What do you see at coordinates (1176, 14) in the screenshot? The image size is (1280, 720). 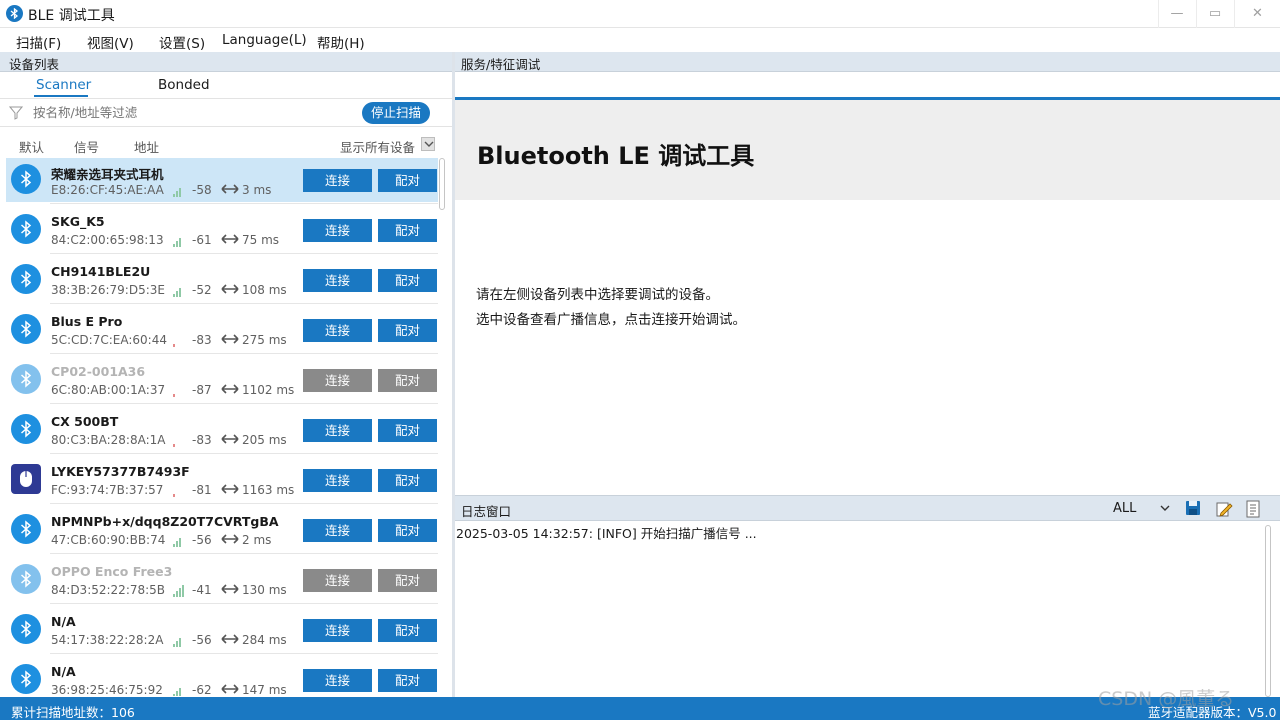 I see `minimize-button: —` at bounding box center [1176, 14].